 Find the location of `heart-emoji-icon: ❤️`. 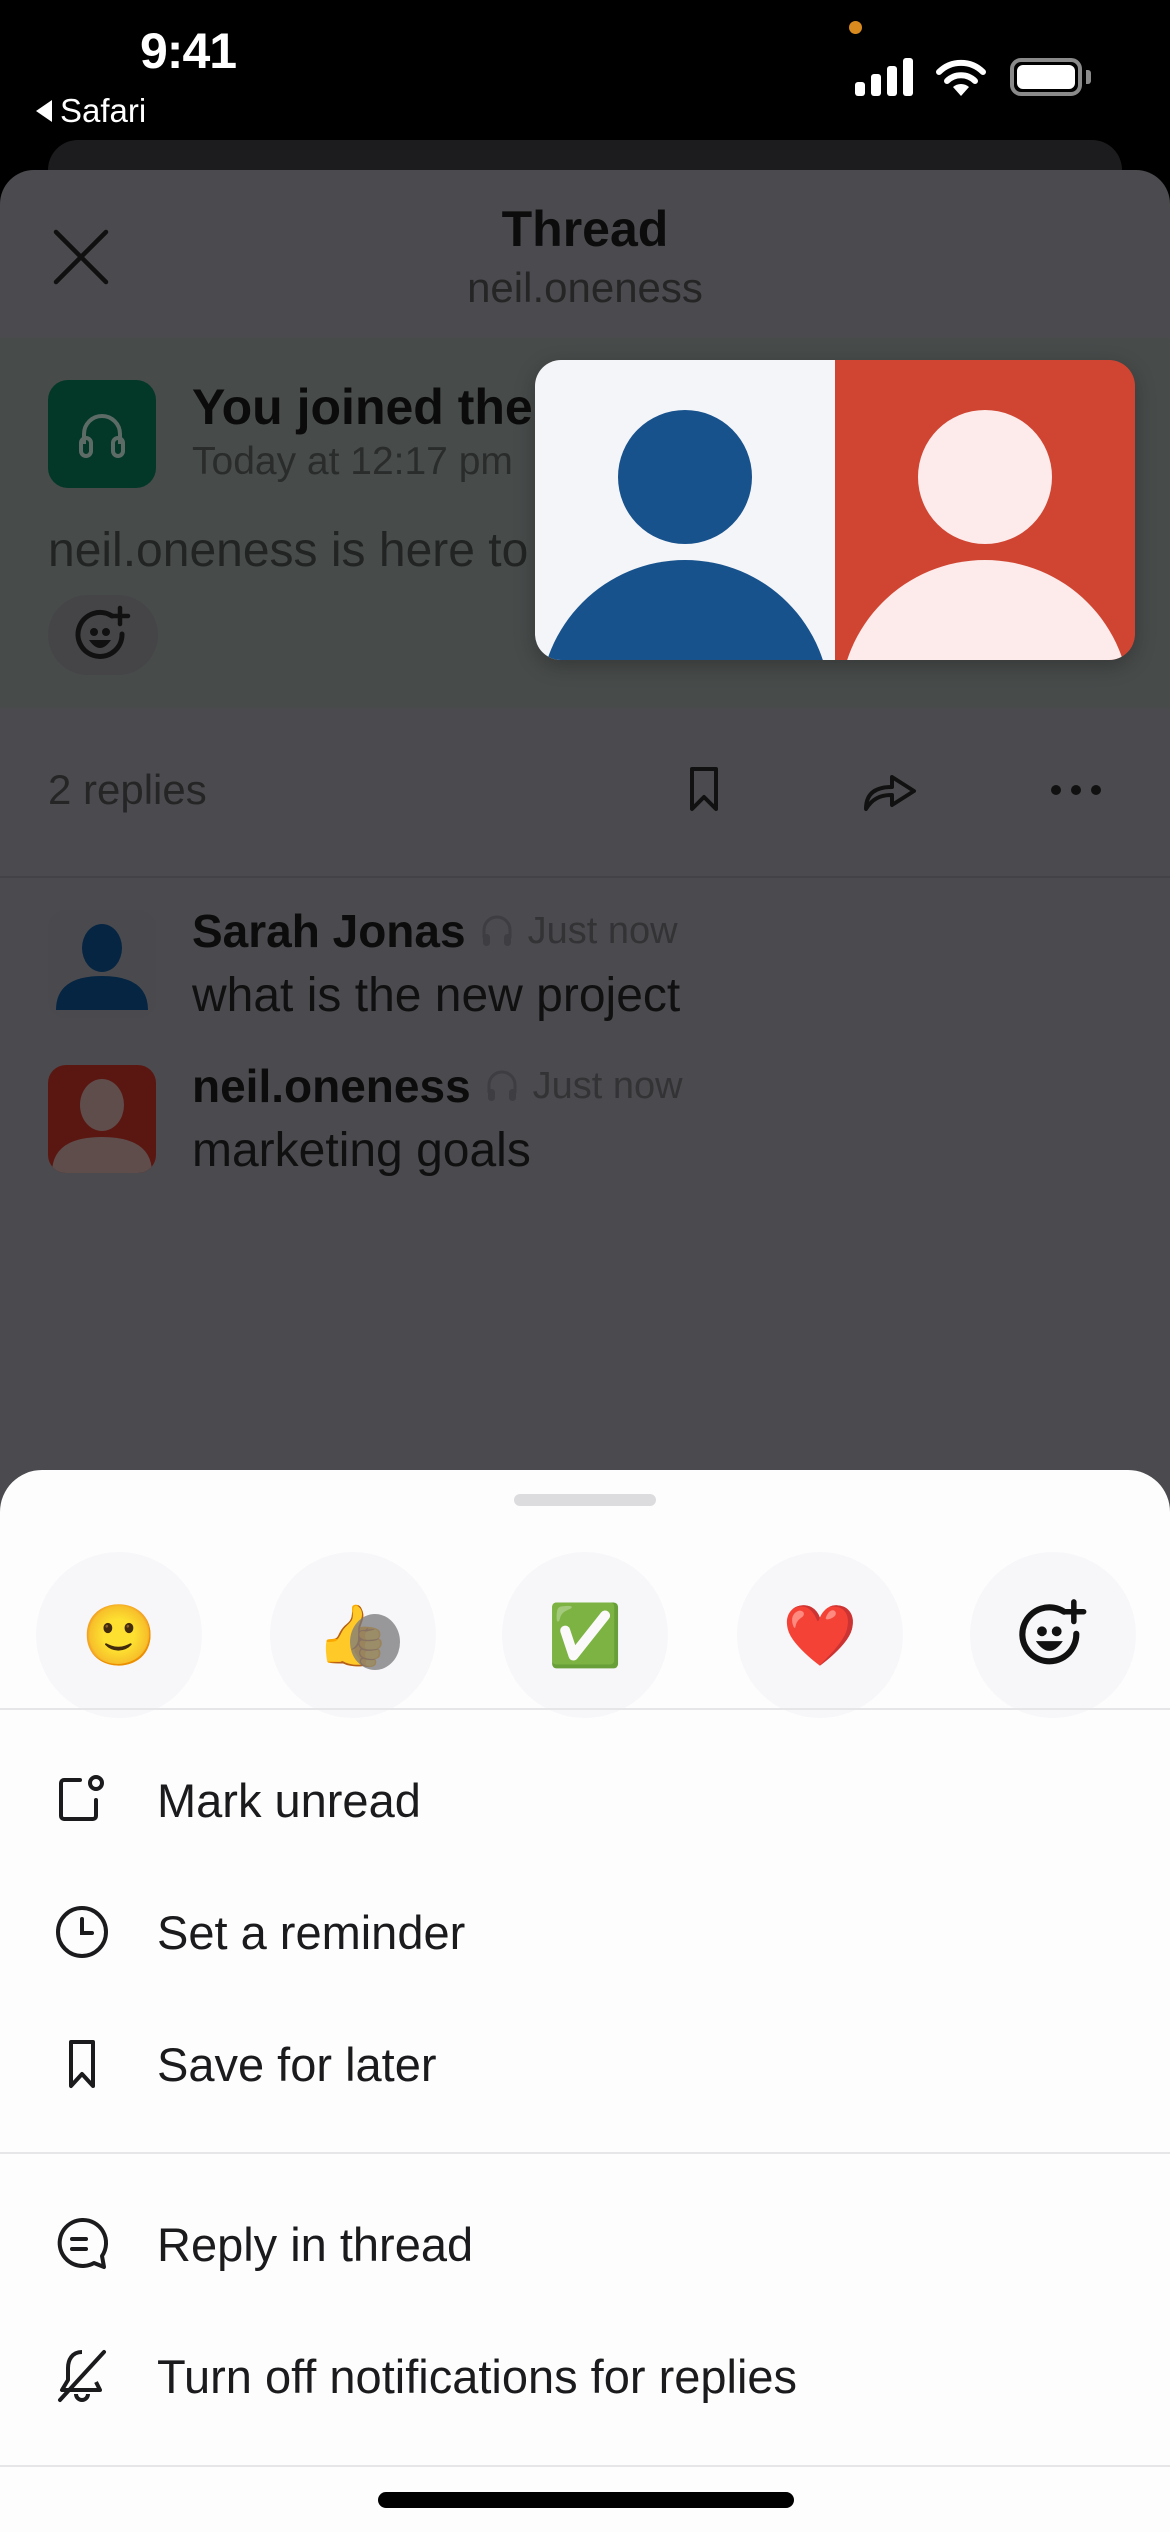

heart-emoji-icon: ❤️ is located at coordinates (820, 1635).